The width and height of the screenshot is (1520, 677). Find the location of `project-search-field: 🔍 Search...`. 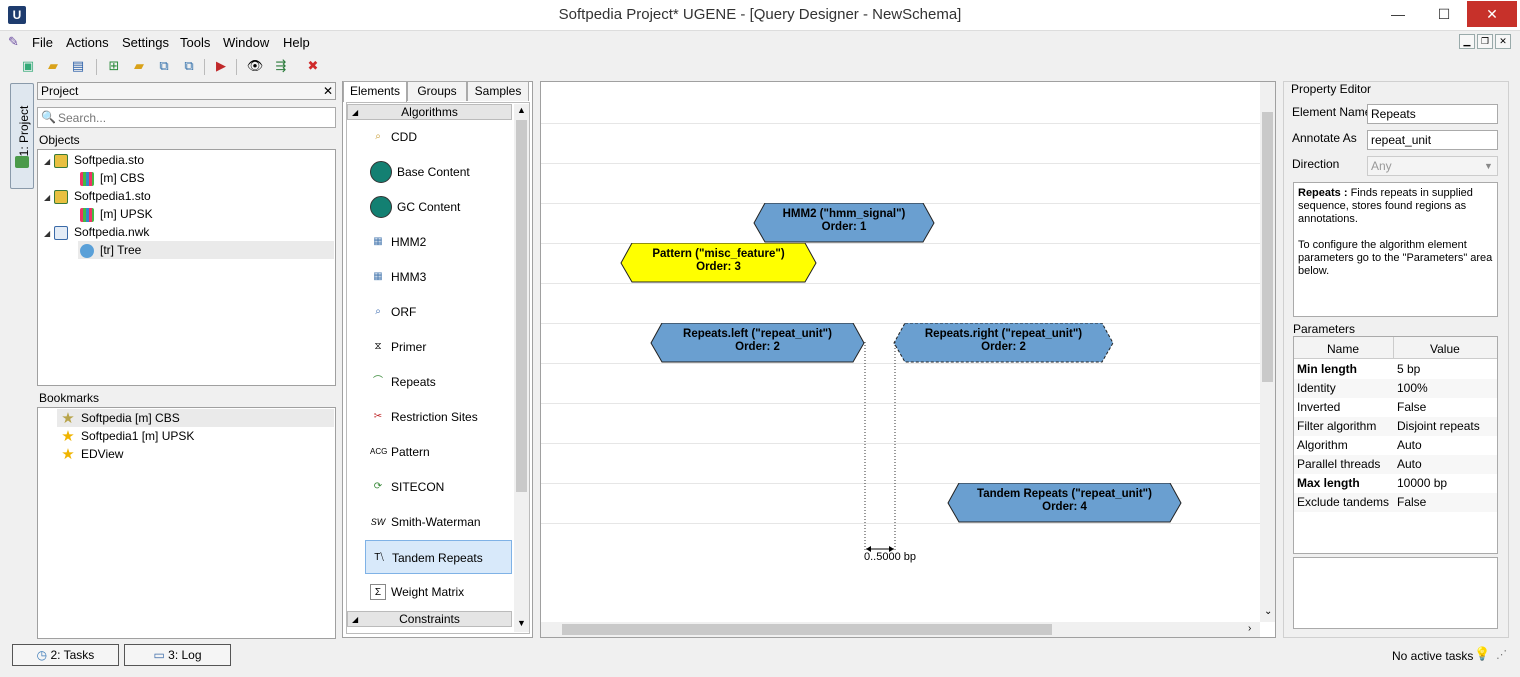

project-search-field: 🔍 Search... is located at coordinates (186, 117).